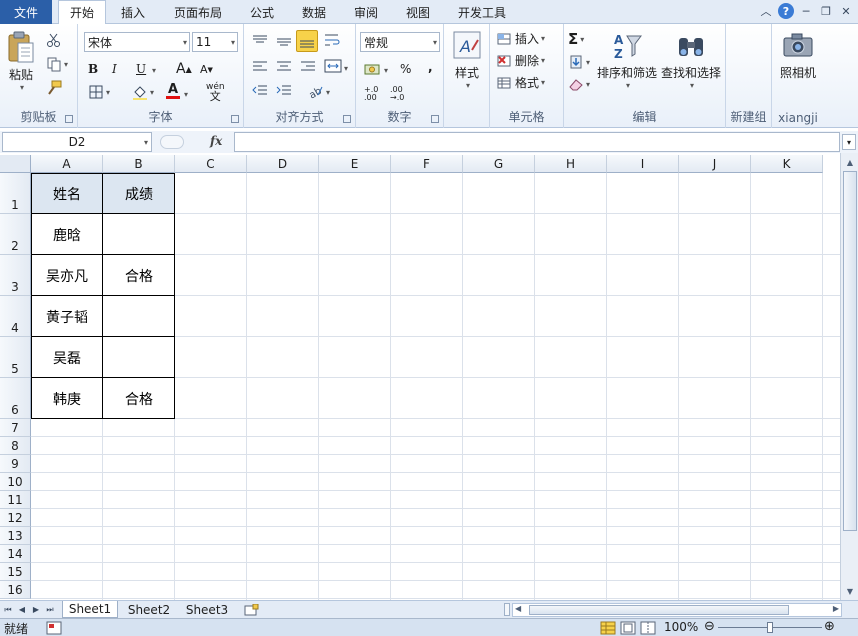 The height and width of the screenshot is (636, 858). I want to click on column-header-i: I, so click(643, 164).